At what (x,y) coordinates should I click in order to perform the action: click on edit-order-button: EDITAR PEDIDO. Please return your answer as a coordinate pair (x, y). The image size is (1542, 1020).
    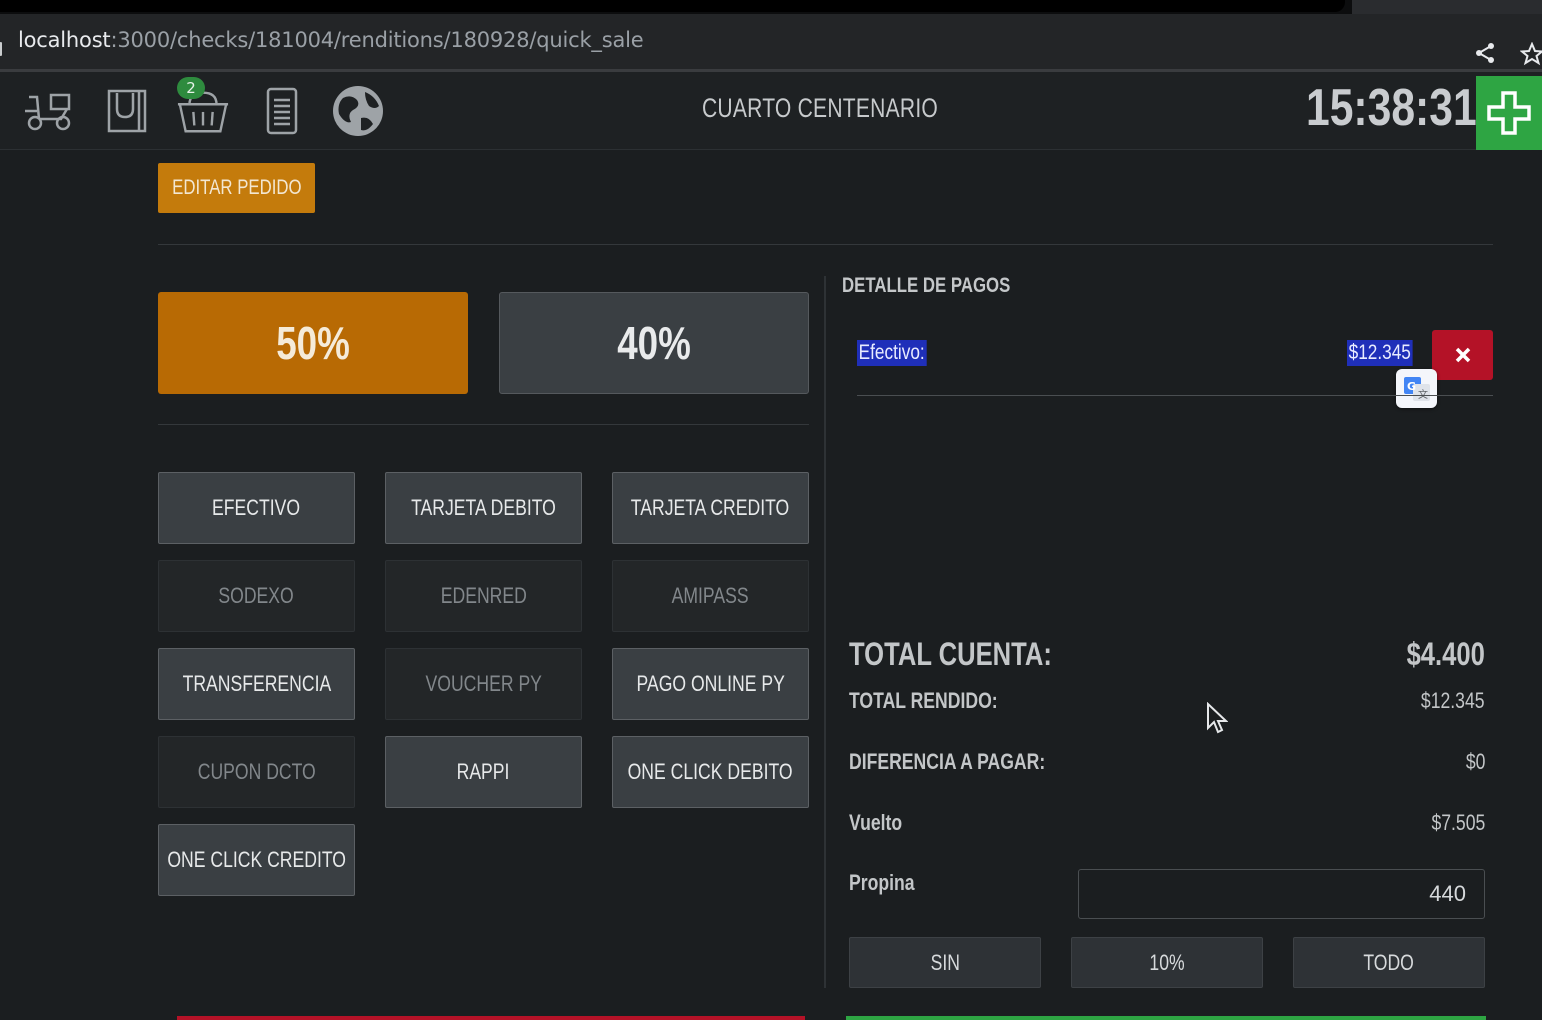
    Looking at the image, I should click on (236, 188).